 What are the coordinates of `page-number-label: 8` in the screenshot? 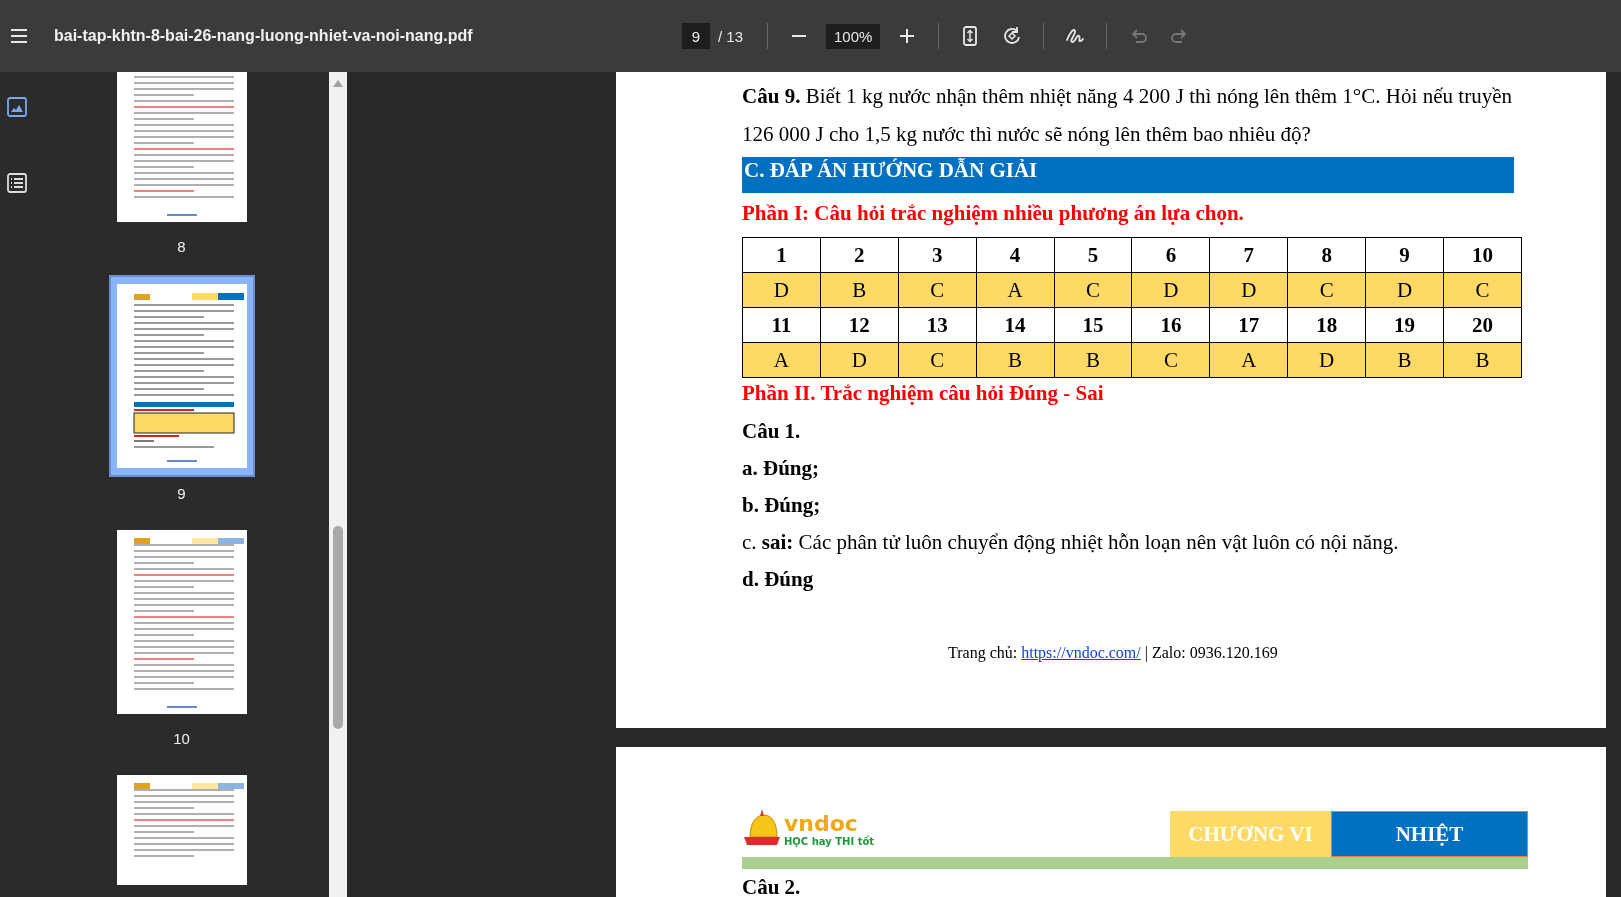 It's located at (181, 246).